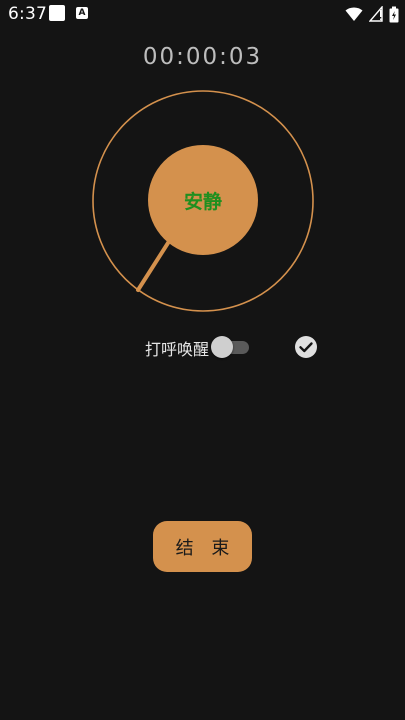 This screenshot has width=405, height=720. Describe the element at coordinates (394, 14) in the screenshot. I see `battery-icon` at that location.